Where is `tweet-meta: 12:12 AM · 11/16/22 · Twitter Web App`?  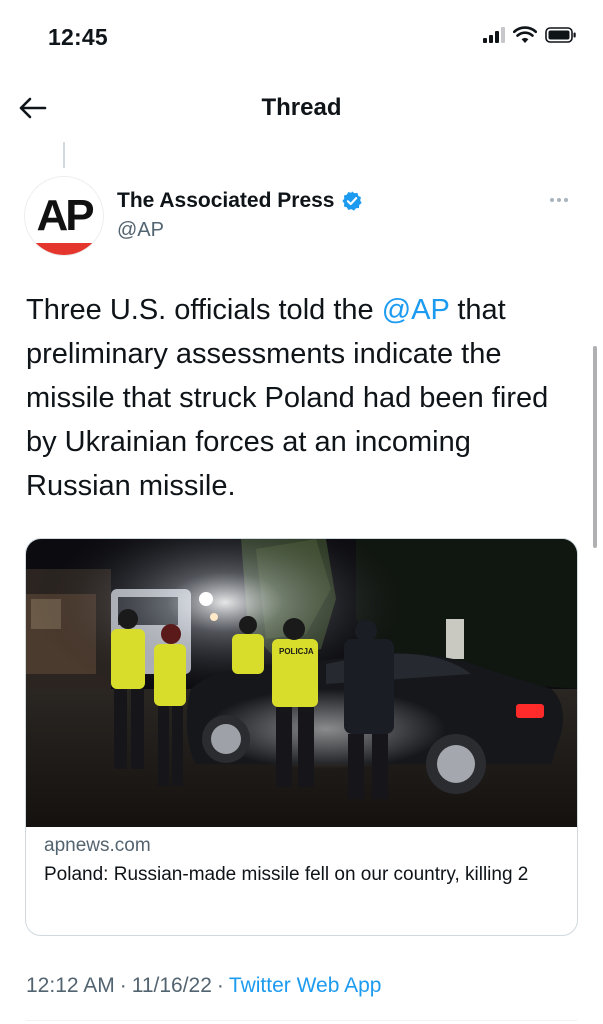
tweet-meta: 12:12 AM · 11/16/22 · Twitter Web App is located at coordinates (203, 986).